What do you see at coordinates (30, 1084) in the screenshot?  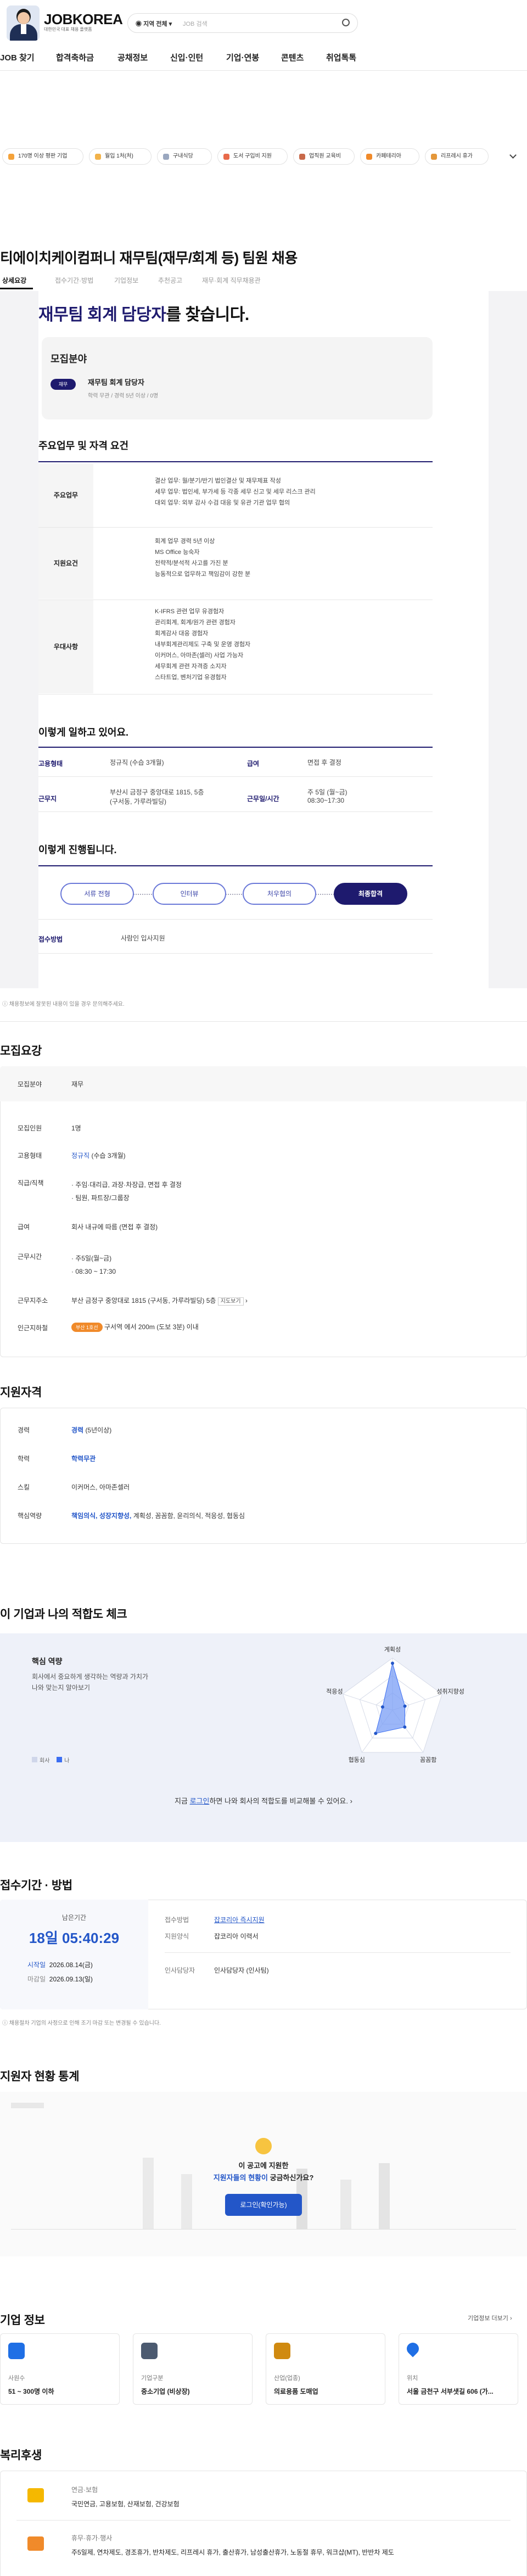 I see `field-label: 모집분야` at bounding box center [30, 1084].